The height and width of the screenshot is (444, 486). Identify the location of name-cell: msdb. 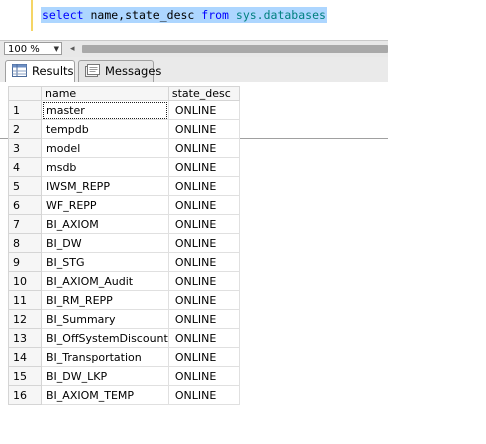
(105, 167).